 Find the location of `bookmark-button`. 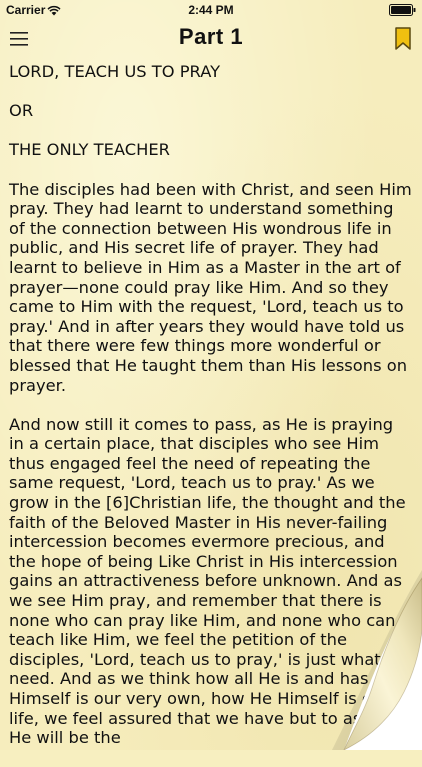

bookmark-button is located at coordinates (403, 39).